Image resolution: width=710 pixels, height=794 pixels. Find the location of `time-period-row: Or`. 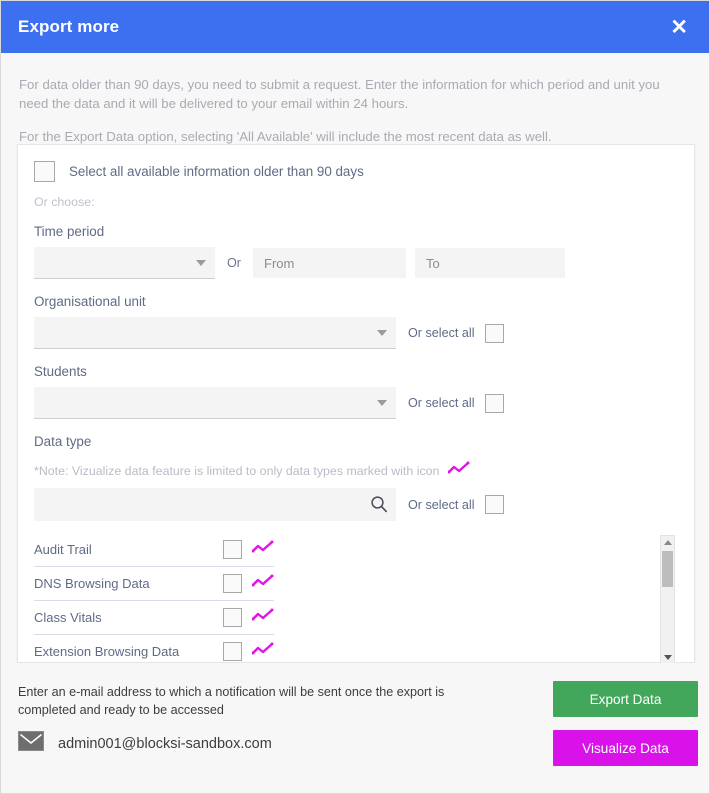

time-period-row: Or is located at coordinates (356, 263).